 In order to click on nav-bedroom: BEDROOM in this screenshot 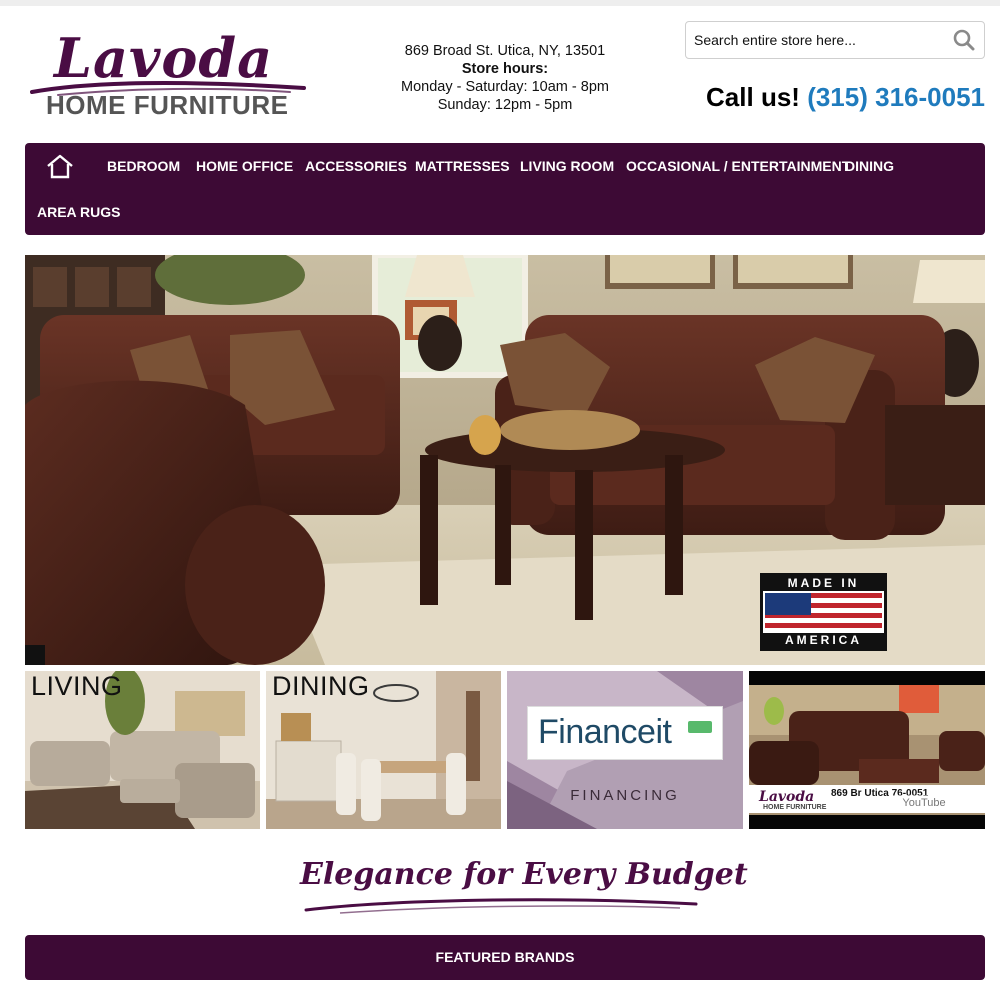, I will do `click(143, 166)`.